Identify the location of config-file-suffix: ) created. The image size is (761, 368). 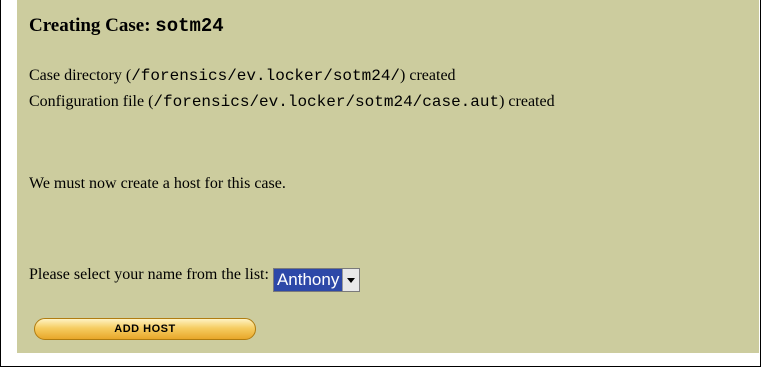
(527, 101).